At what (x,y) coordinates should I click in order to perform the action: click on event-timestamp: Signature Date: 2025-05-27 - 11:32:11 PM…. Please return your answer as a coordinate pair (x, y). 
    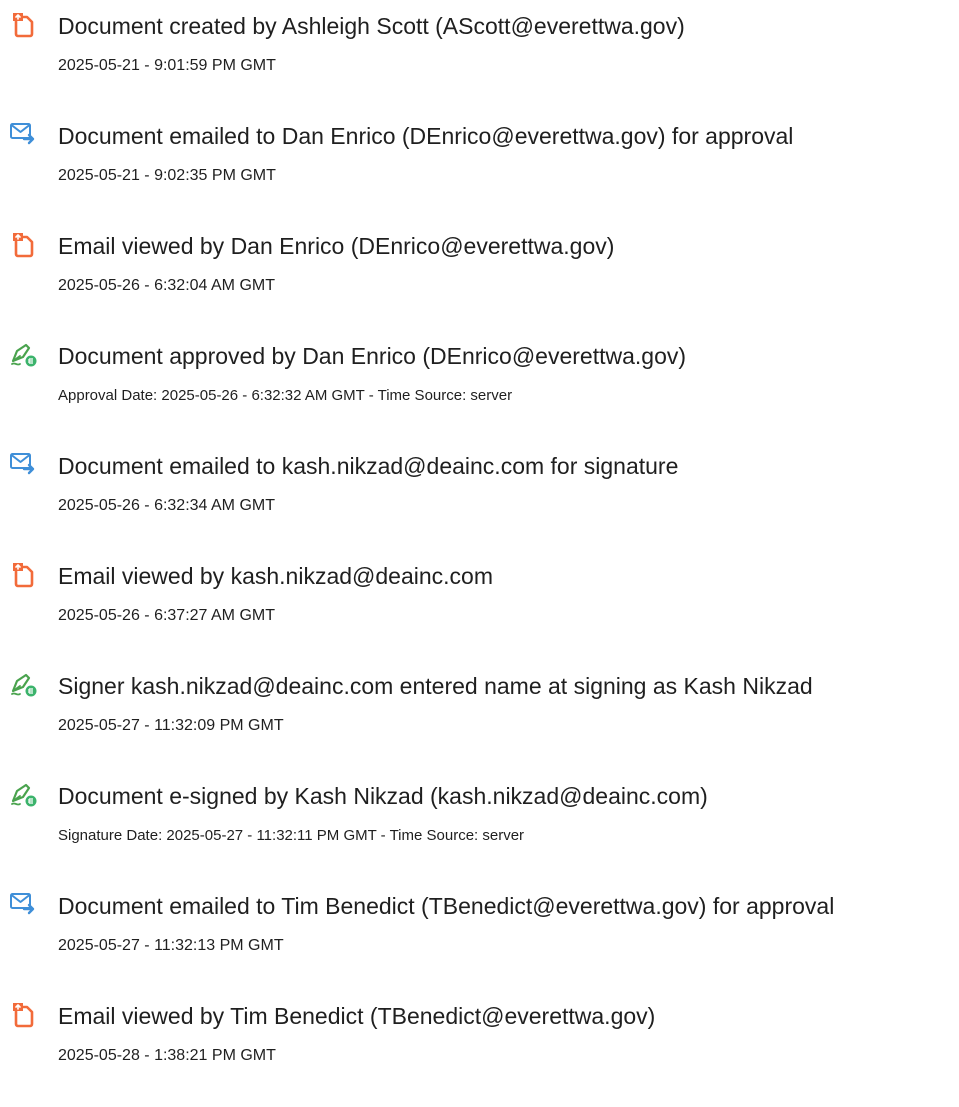
    Looking at the image, I should click on (291, 835).